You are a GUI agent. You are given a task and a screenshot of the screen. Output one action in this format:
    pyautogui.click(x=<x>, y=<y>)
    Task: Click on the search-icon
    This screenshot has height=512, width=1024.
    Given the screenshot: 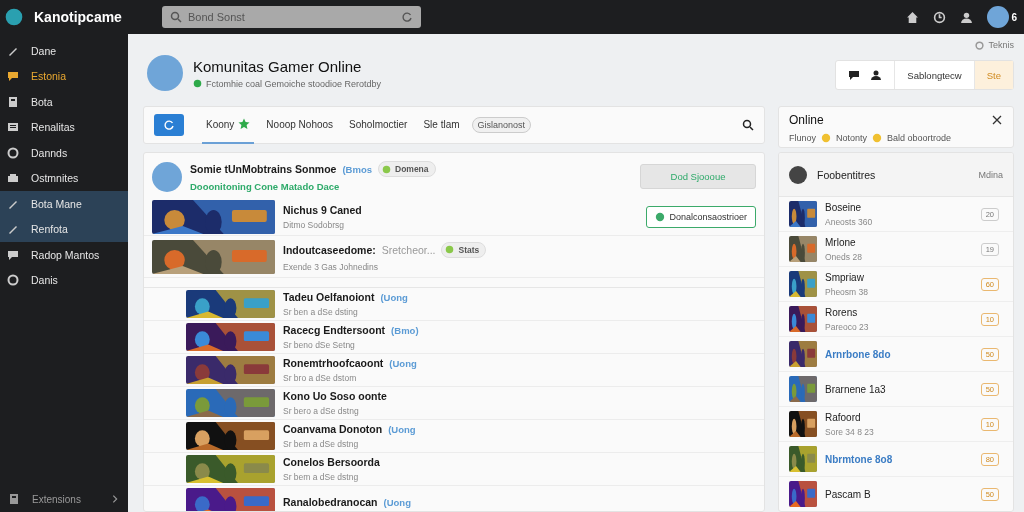 What is the action you would take?
    pyautogui.click(x=748, y=125)
    